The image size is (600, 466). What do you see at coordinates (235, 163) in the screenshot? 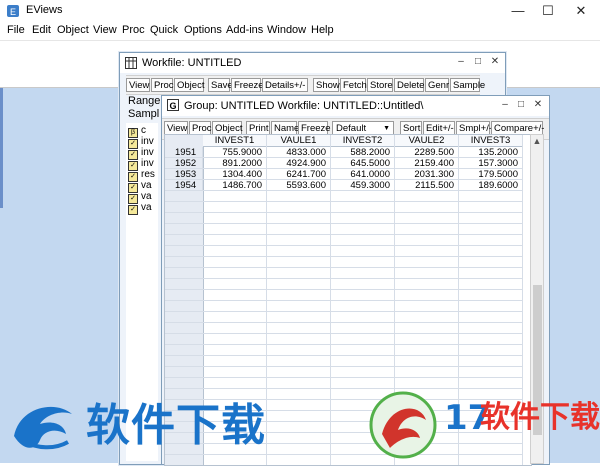
I see `table-cell: 891.2000` at bounding box center [235, 163].